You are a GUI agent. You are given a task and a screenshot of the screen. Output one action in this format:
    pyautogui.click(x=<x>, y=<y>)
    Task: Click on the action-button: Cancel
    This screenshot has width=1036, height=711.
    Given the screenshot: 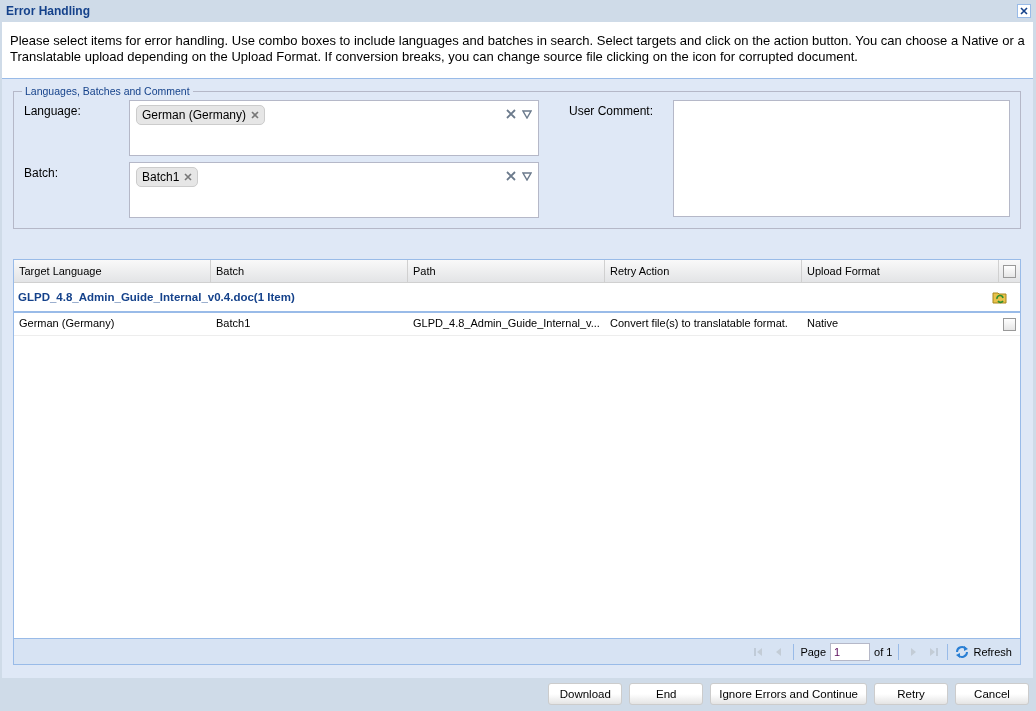 What is the action you would take?
    pyautogui.click(x=992, y=694)
    